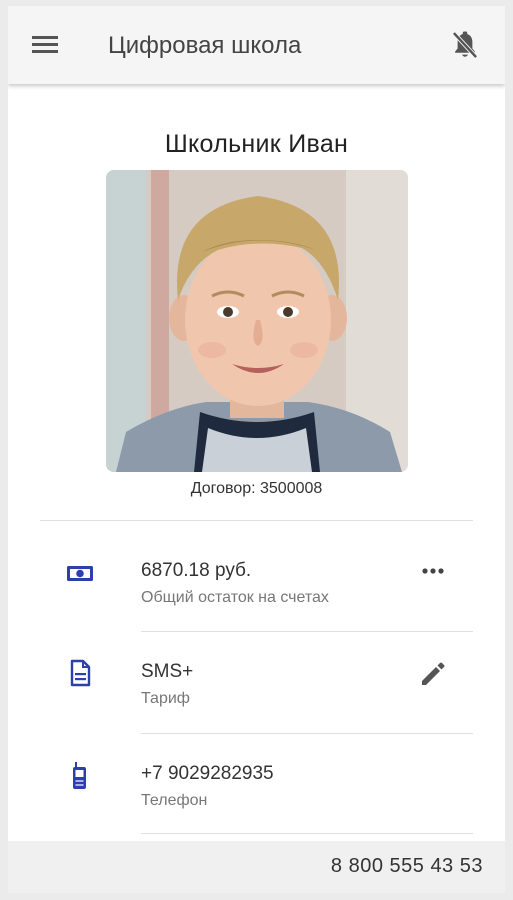 This screenshot has height=900, width=513. What do you see at coordinates (207, 773) in the screenshot?
I see `phone-value: +7 9029282935` at bounding box center [207, 773].